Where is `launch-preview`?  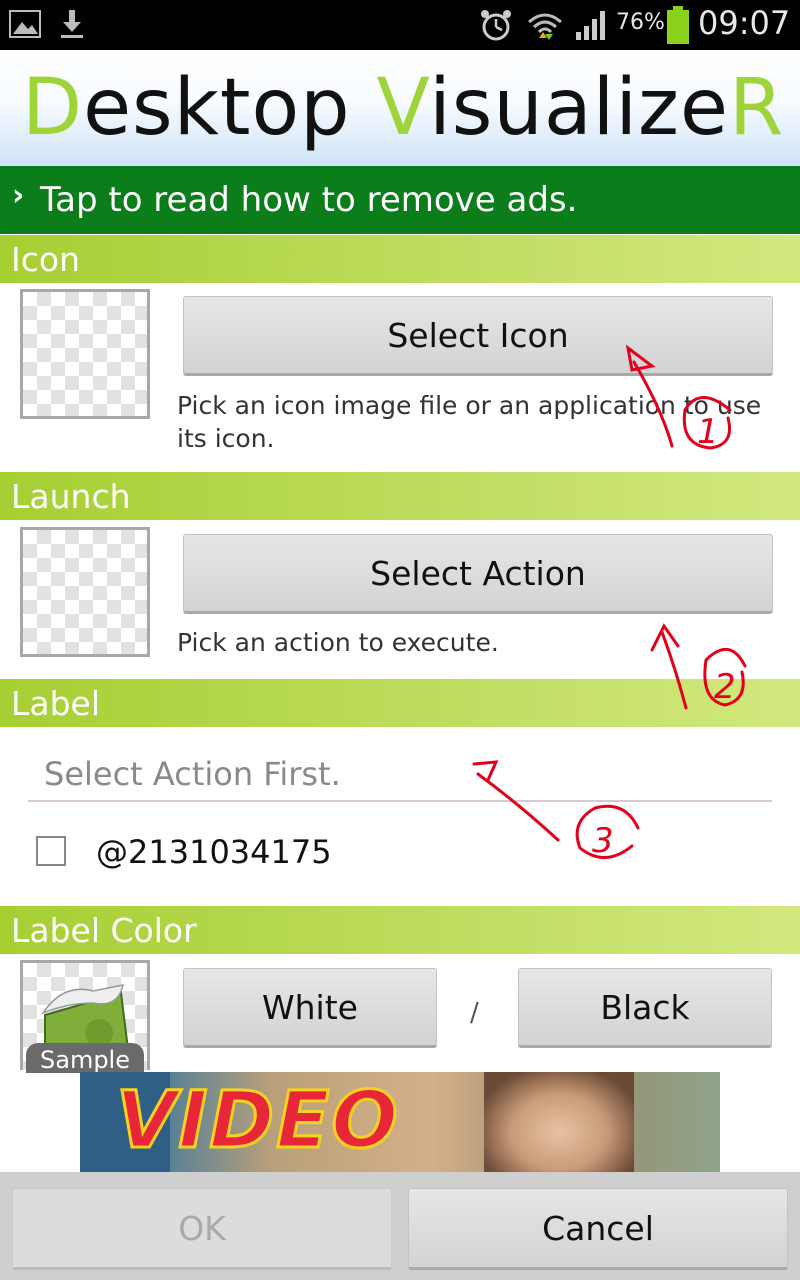 launch-preview is located at coordinates (85, 592).